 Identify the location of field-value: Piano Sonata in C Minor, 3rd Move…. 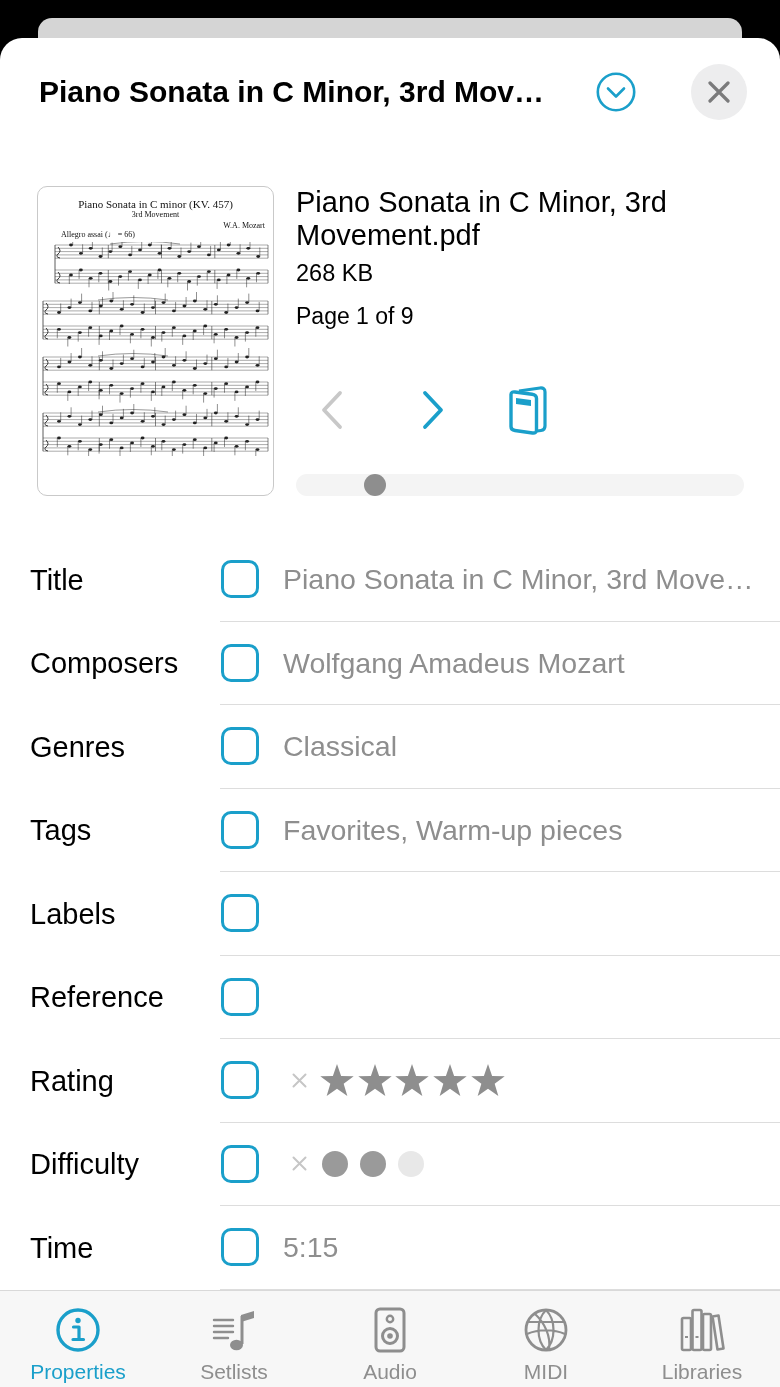
(518, 579).